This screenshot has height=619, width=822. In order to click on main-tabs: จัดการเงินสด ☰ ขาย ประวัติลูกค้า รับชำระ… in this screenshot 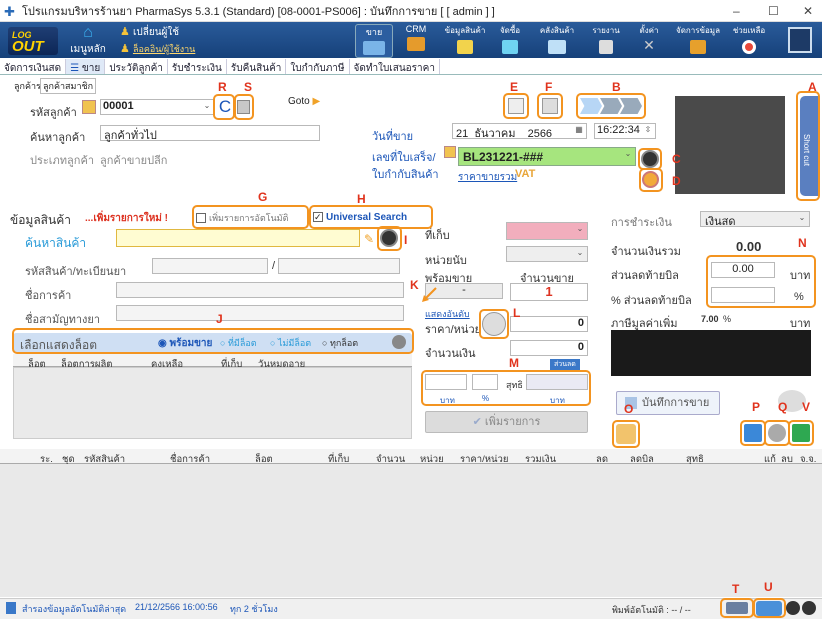, I will do `click(411, 67)`.